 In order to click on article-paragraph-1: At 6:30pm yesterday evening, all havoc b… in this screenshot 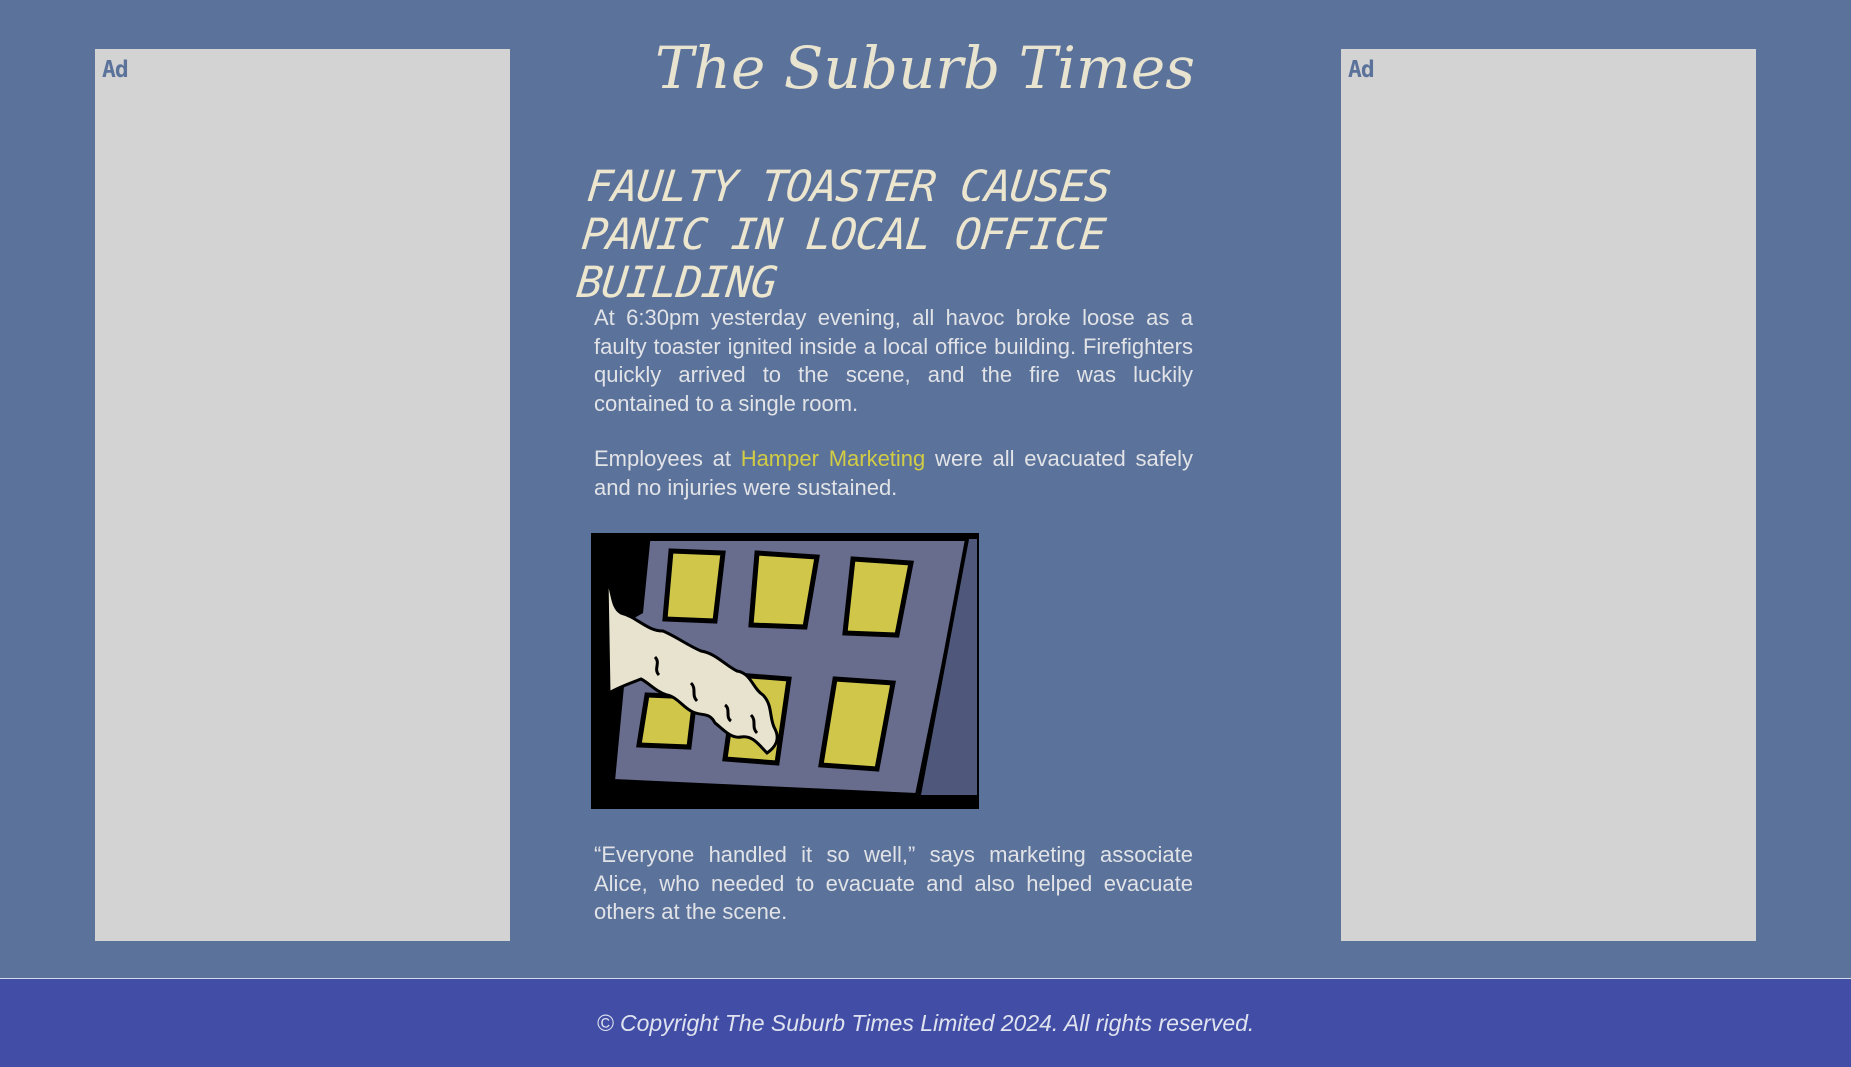, I will do `click(893, 360)`.